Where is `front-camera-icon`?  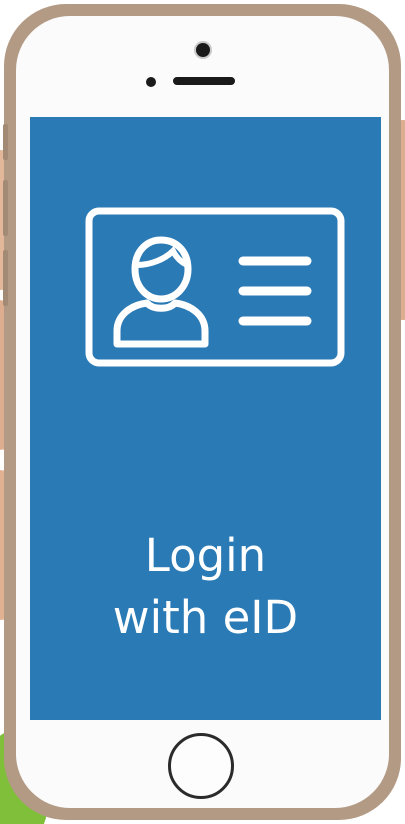
front-camera-icon is located at coordinates (203, 50).